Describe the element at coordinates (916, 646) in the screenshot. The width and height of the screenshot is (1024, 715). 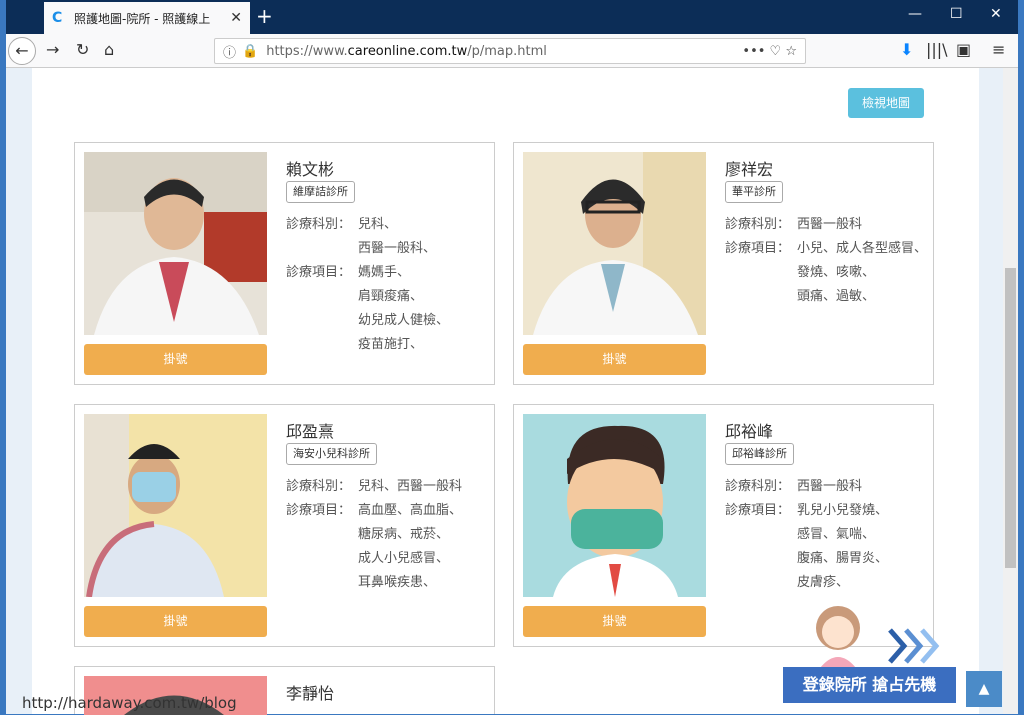
I see `chevrons-icon` at that location.